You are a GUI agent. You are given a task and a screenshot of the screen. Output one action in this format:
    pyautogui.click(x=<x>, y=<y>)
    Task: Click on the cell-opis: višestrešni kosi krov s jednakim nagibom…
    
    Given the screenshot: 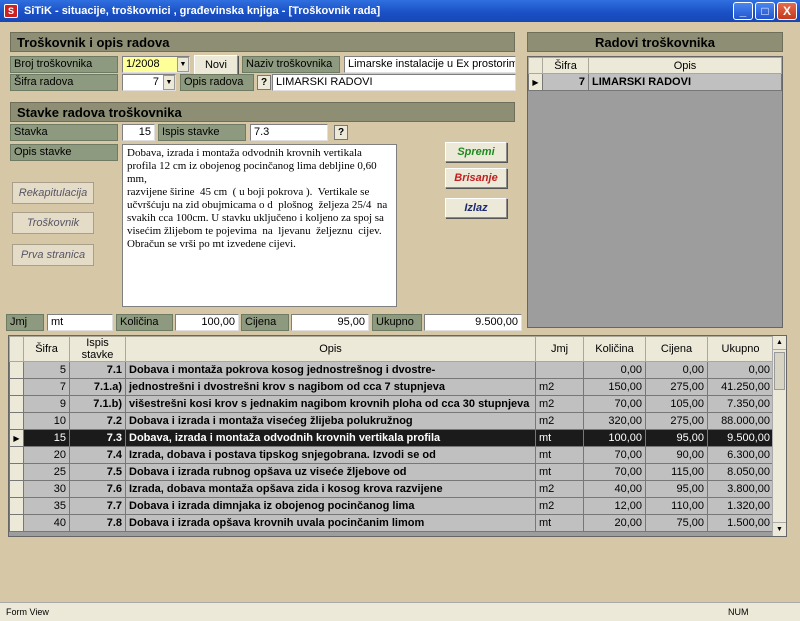 What is the action you would take?
    pyautogui.click(x=330, y=404)
    